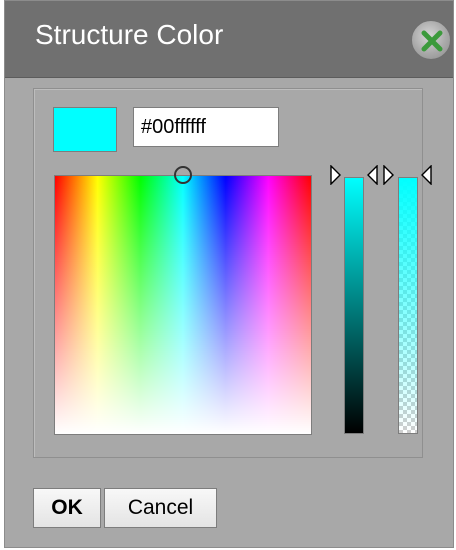 This screenshot has width=456, height=550. Describe the element at coordinates (389, 175) in the screenshot. I see `alpha-left-arrow-icon` at that location.